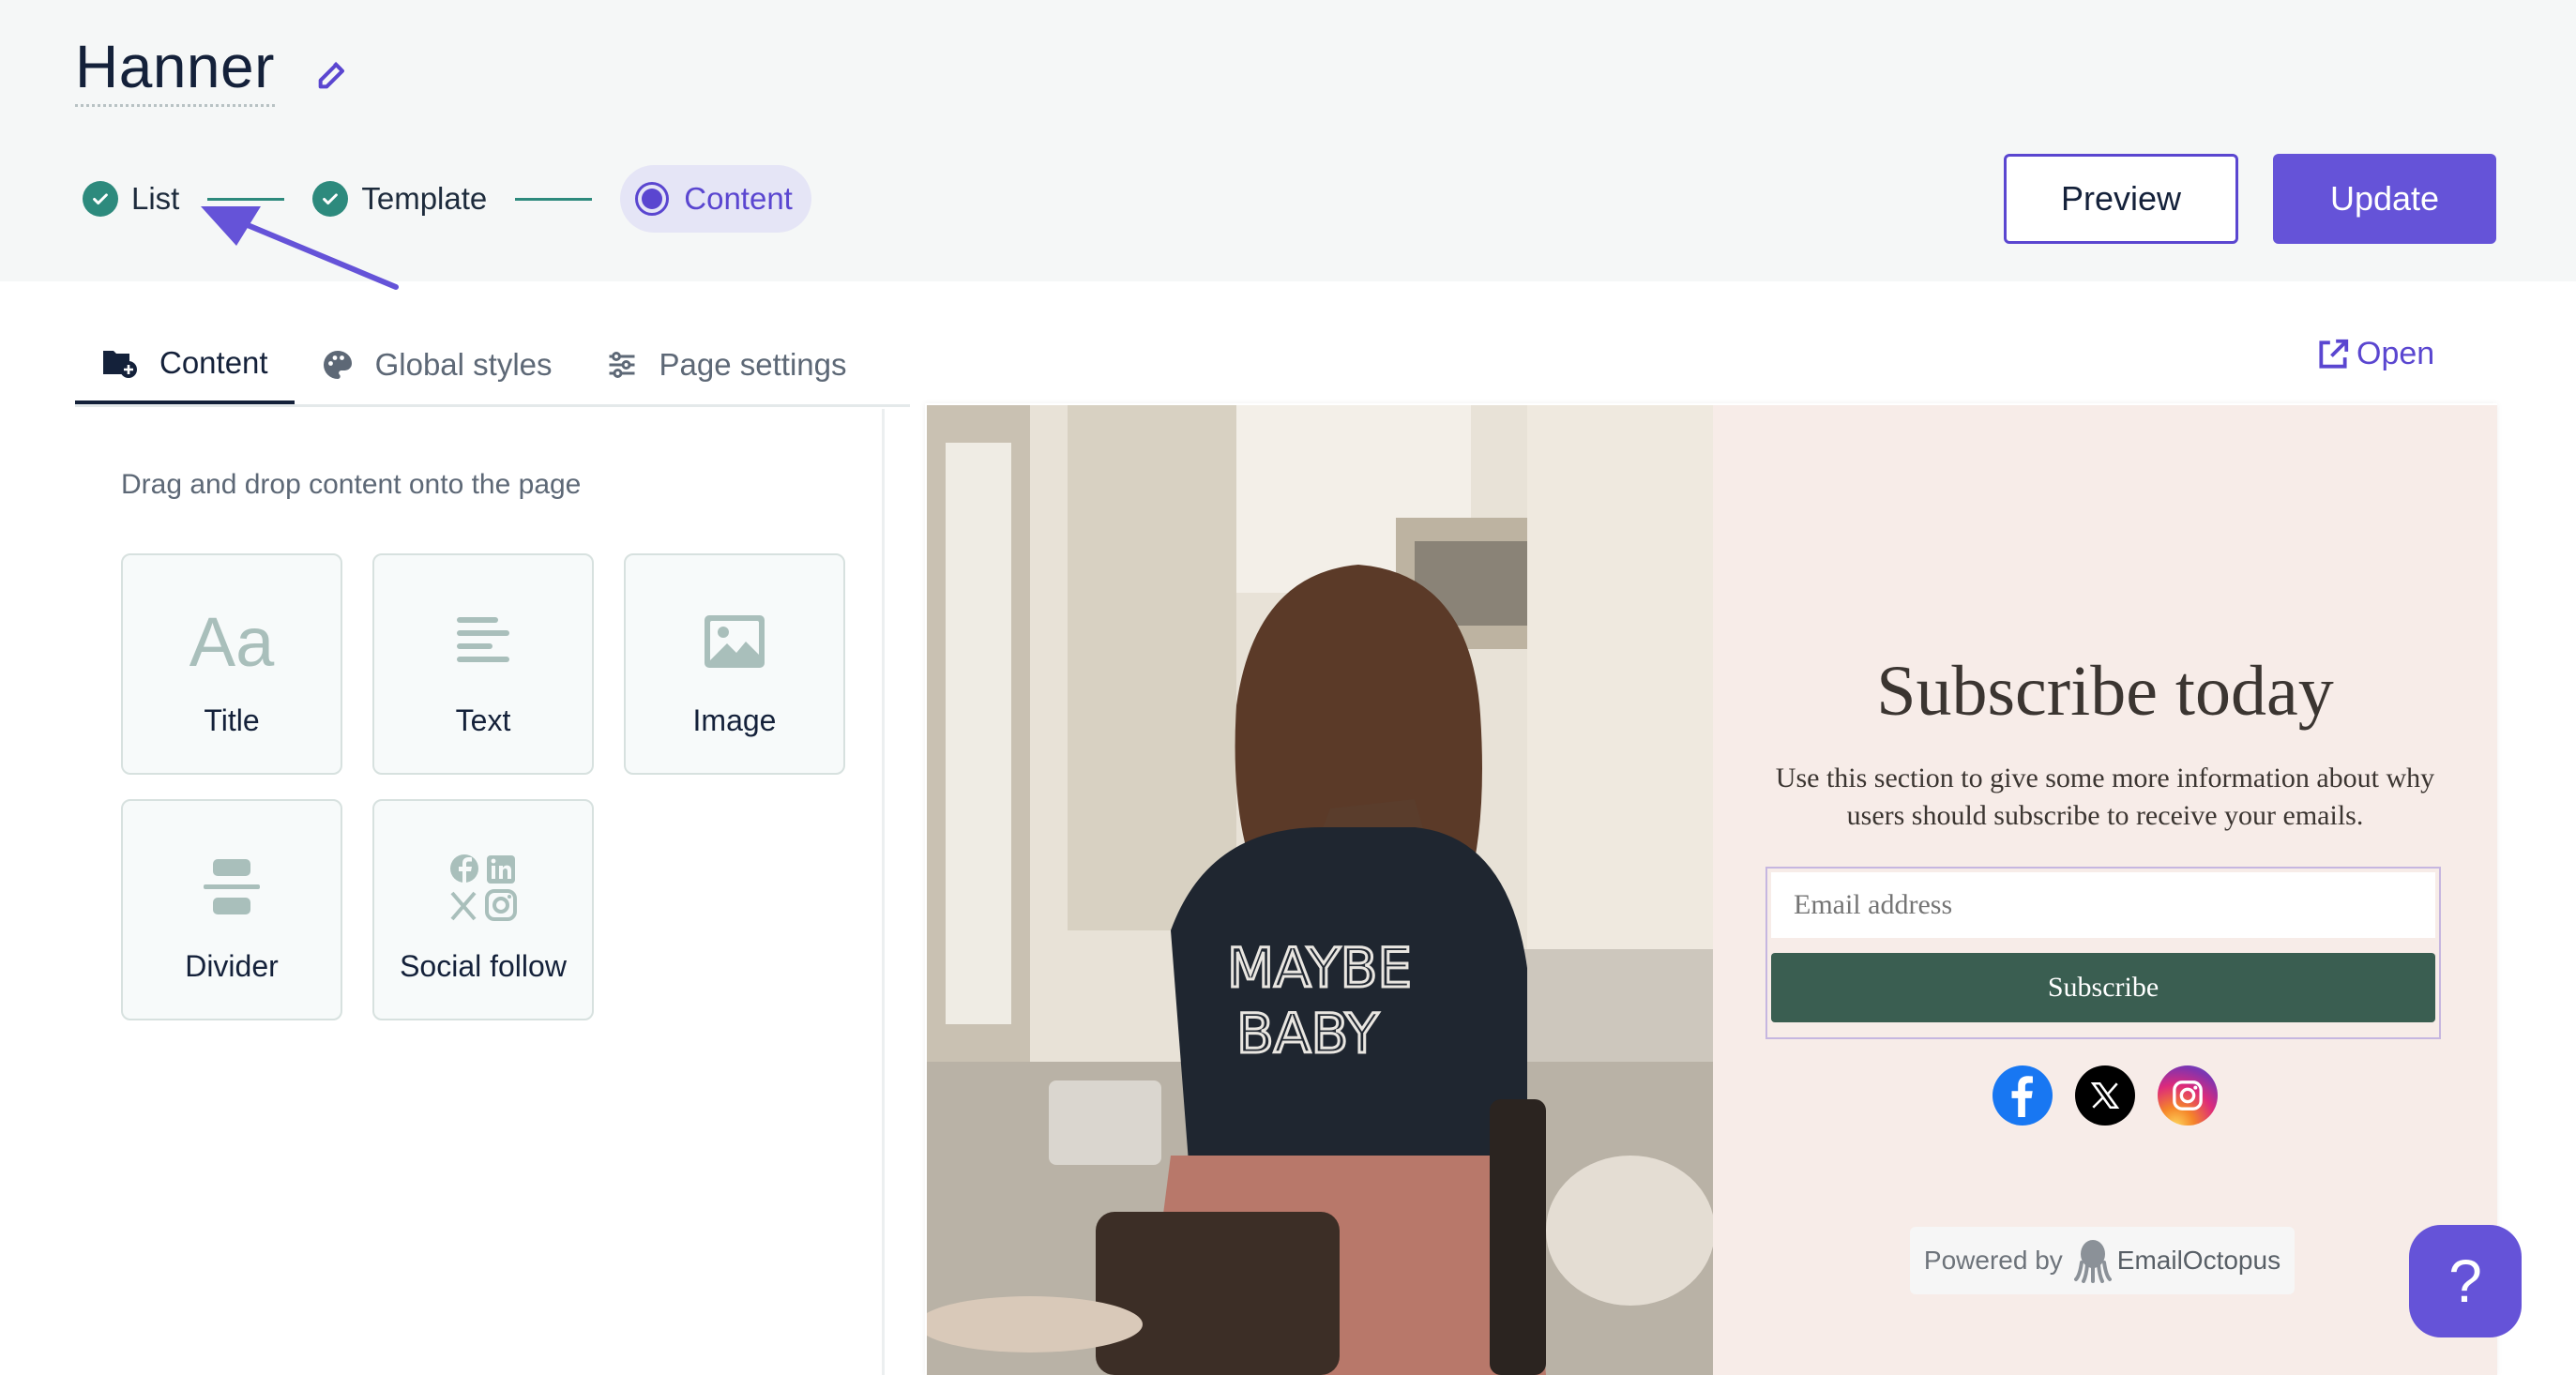 The width and height of the screenshot is (2576, 1375). What do you see at coordinates (2465, 1281) in the screenshot?
I see `help-button: ?` at bounding box center [2465, 1281].